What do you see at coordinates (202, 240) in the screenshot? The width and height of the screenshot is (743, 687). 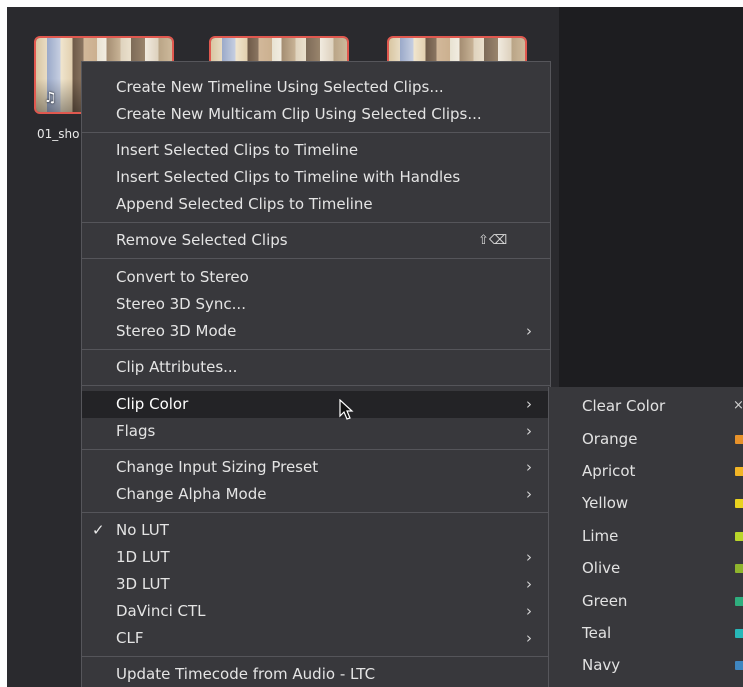 I see `menu-item-label: Remove Selected Clips` at bounding box center [202, 240].